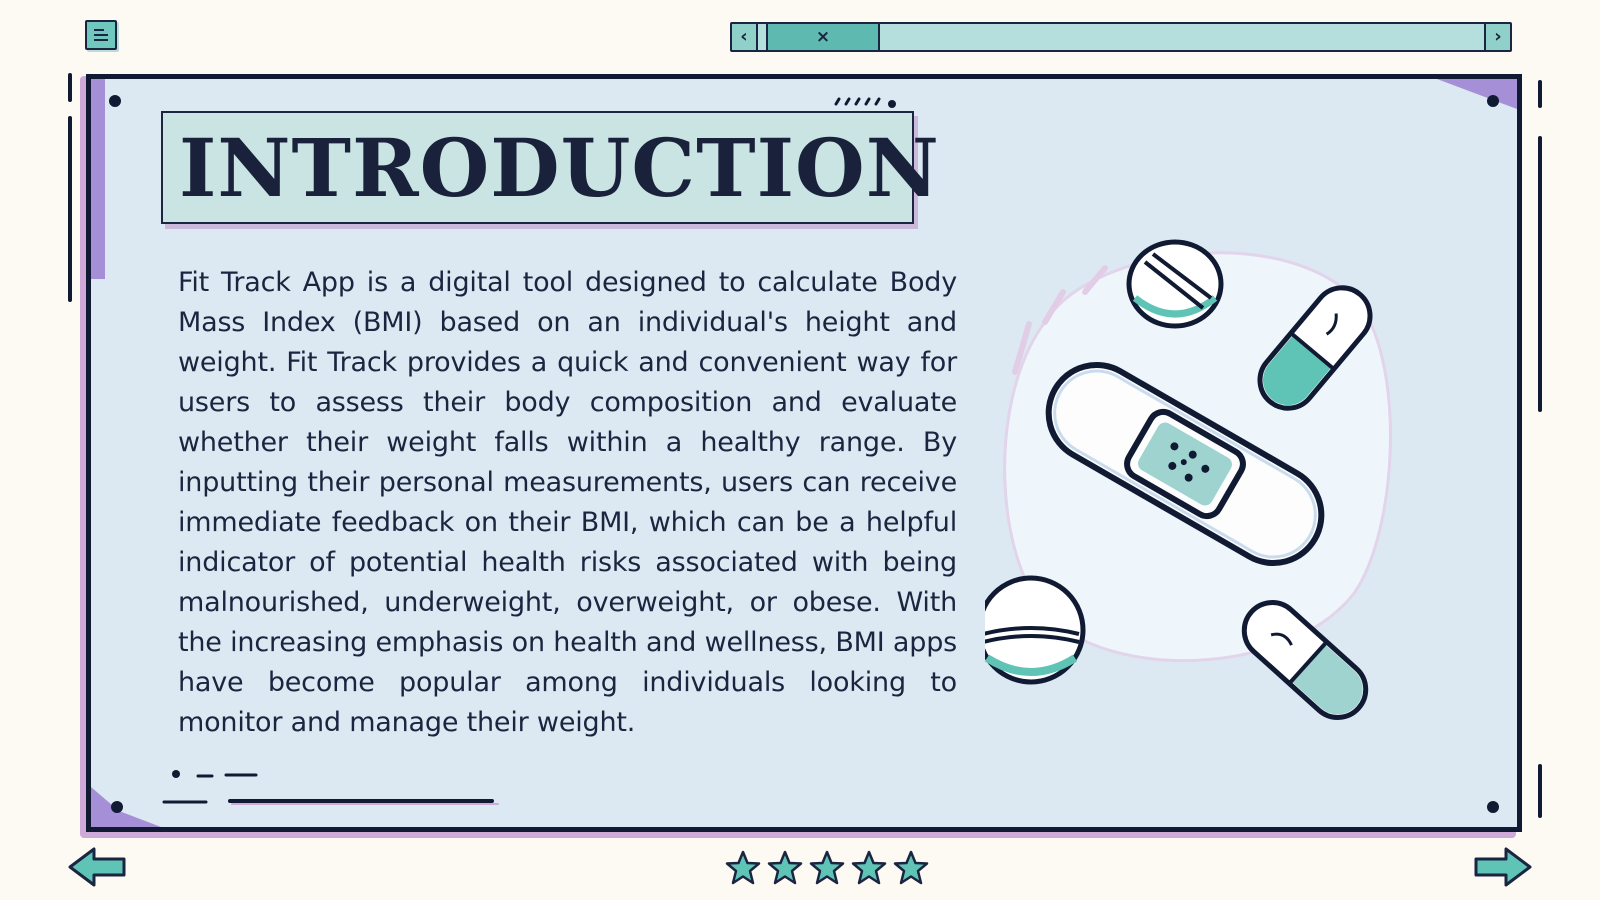  I want to click on arrow-right-icon, so click(1503, 867).